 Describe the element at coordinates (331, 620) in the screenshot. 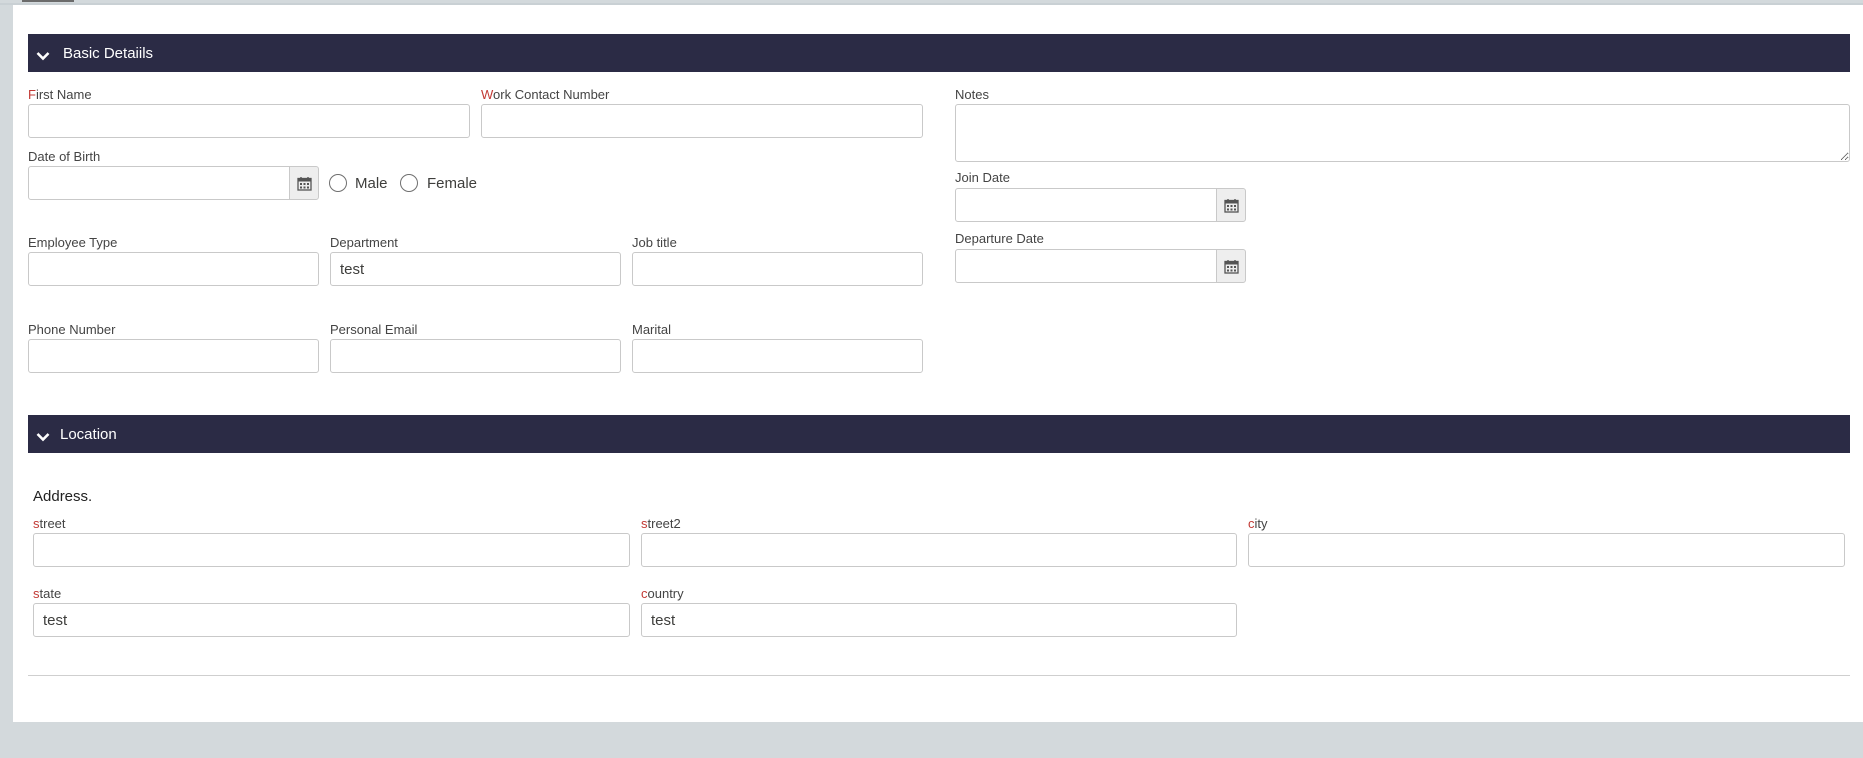

I see `state-input` at that location.